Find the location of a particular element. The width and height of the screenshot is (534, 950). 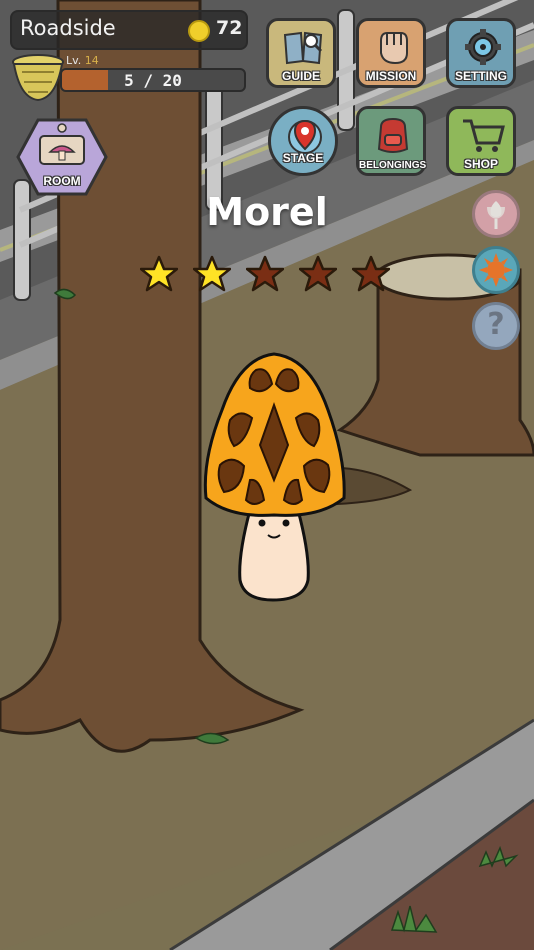

basket-icon is located at coordinates (38, 78).